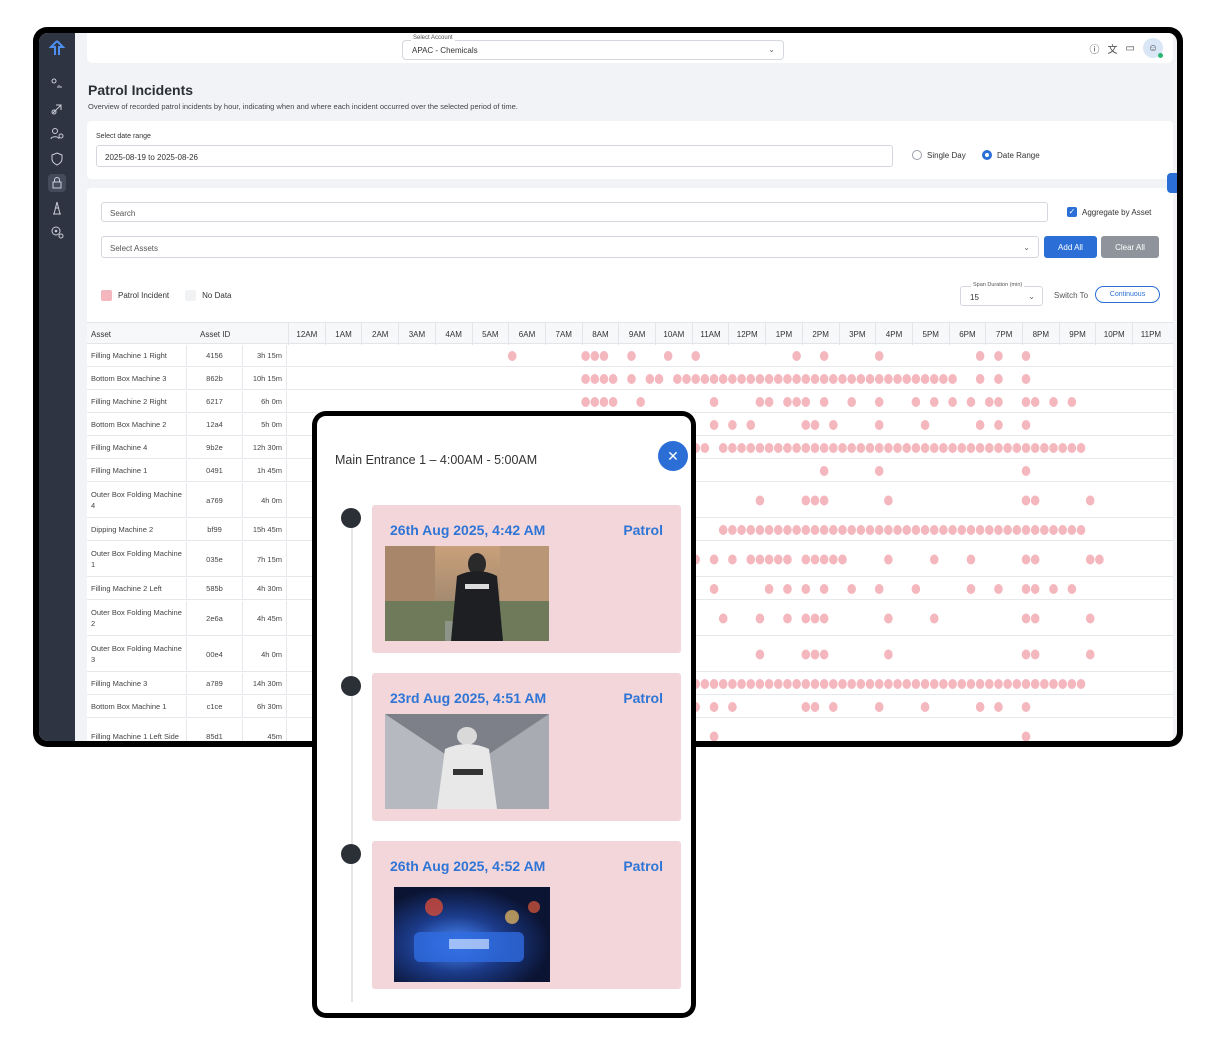  Describe the element at coordinates (630, 356) in the screenshot. I see `table-row: Filling Machine 1 Right 4156 3h 15m` at that location.